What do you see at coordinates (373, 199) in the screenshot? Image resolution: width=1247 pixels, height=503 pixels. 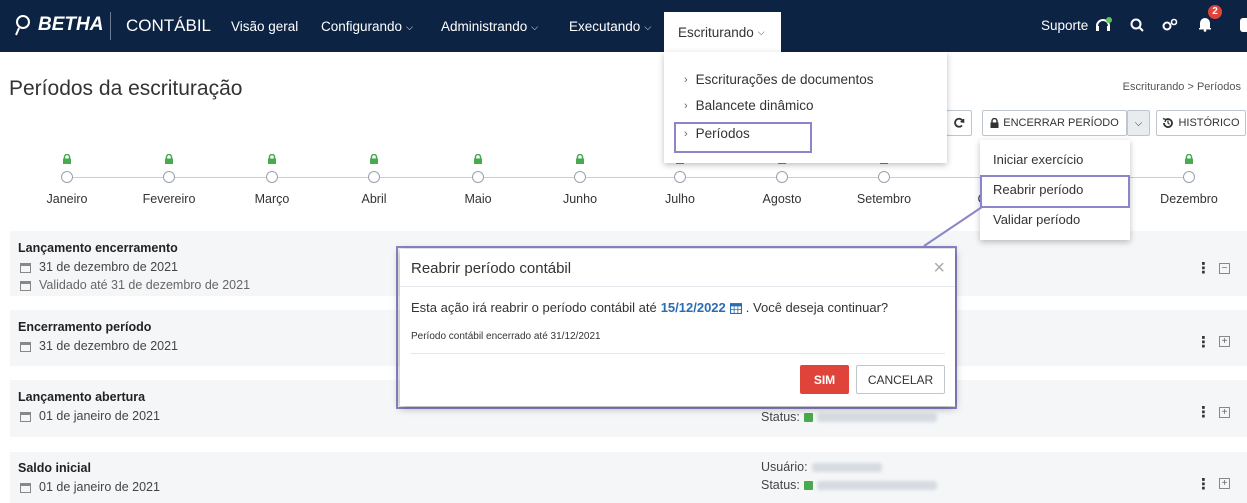 I see `timeline-month-label: Abril` at bounding box center [373, 199].